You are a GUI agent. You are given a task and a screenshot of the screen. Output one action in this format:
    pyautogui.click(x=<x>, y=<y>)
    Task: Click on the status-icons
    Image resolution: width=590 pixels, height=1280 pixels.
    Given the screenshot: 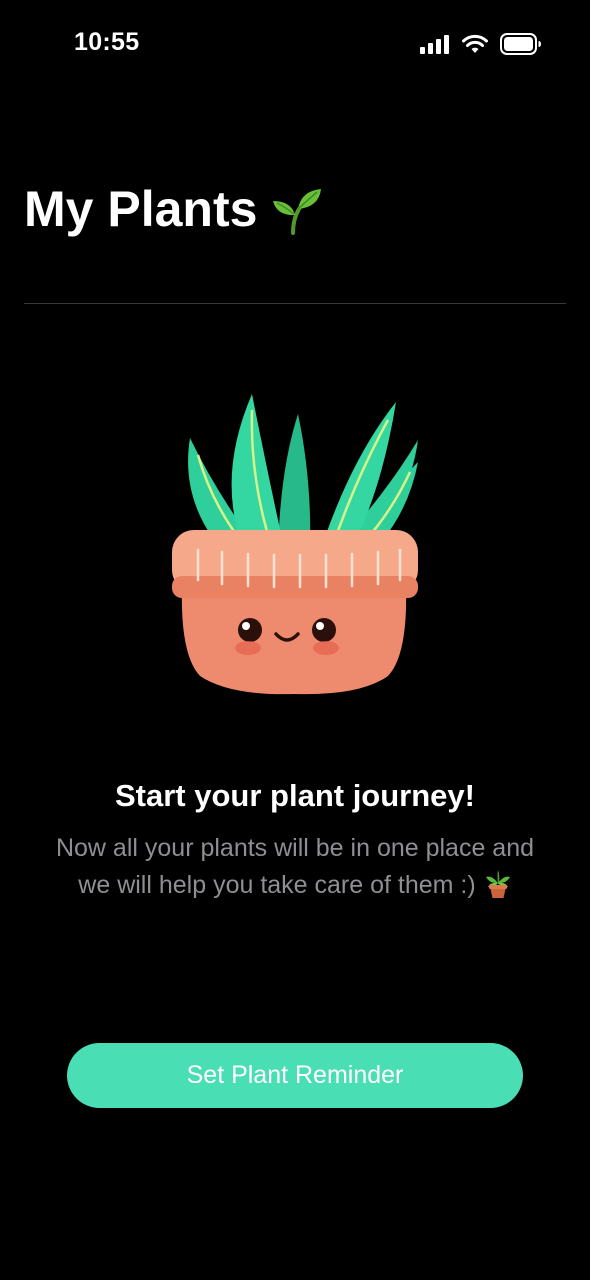 What is the action you would take?
    pyautogui.click(x=481, y=44)
    